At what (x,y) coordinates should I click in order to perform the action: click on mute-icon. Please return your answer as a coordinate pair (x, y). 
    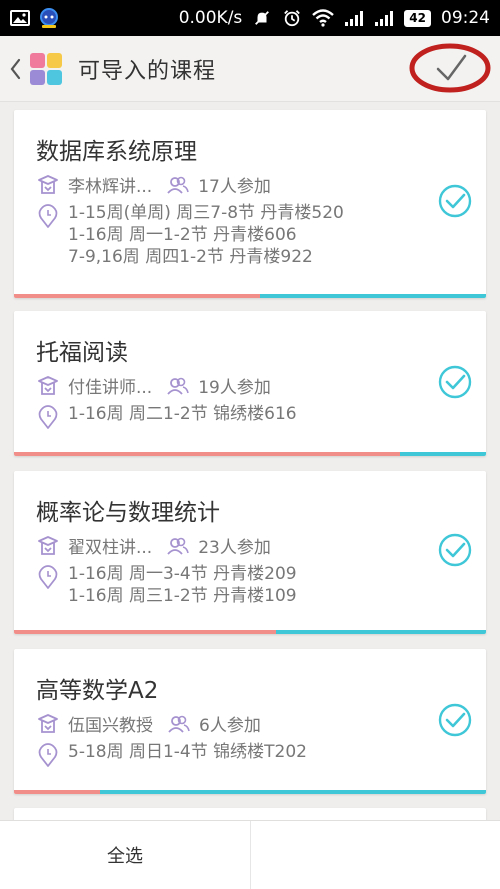
    Looking at the image, I should click on (262, 18).